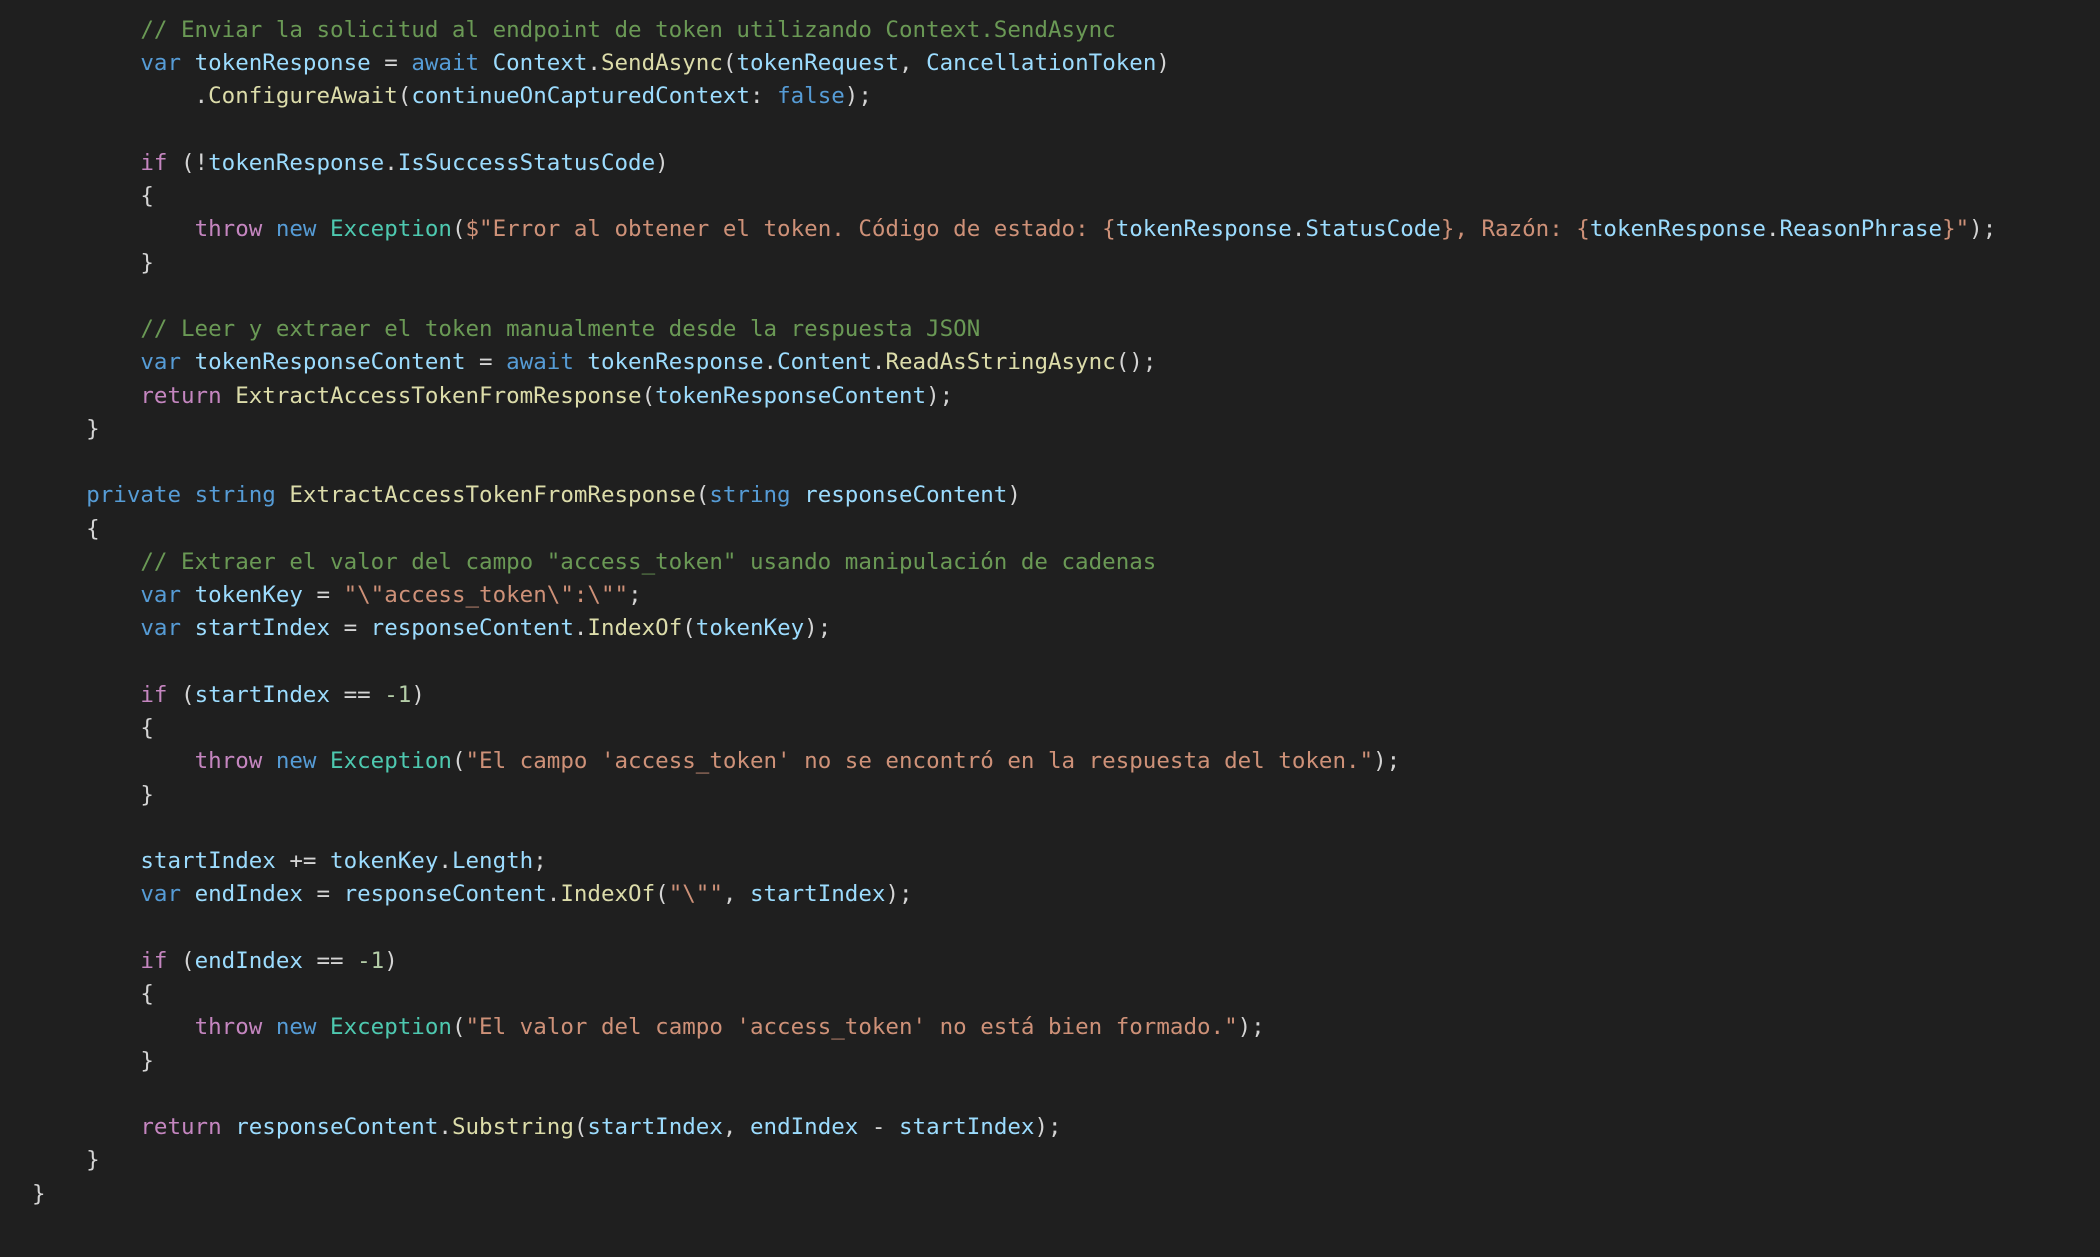  I want to click on code-token: ExtractAccessTokenFromResponse, so click(438, 395).